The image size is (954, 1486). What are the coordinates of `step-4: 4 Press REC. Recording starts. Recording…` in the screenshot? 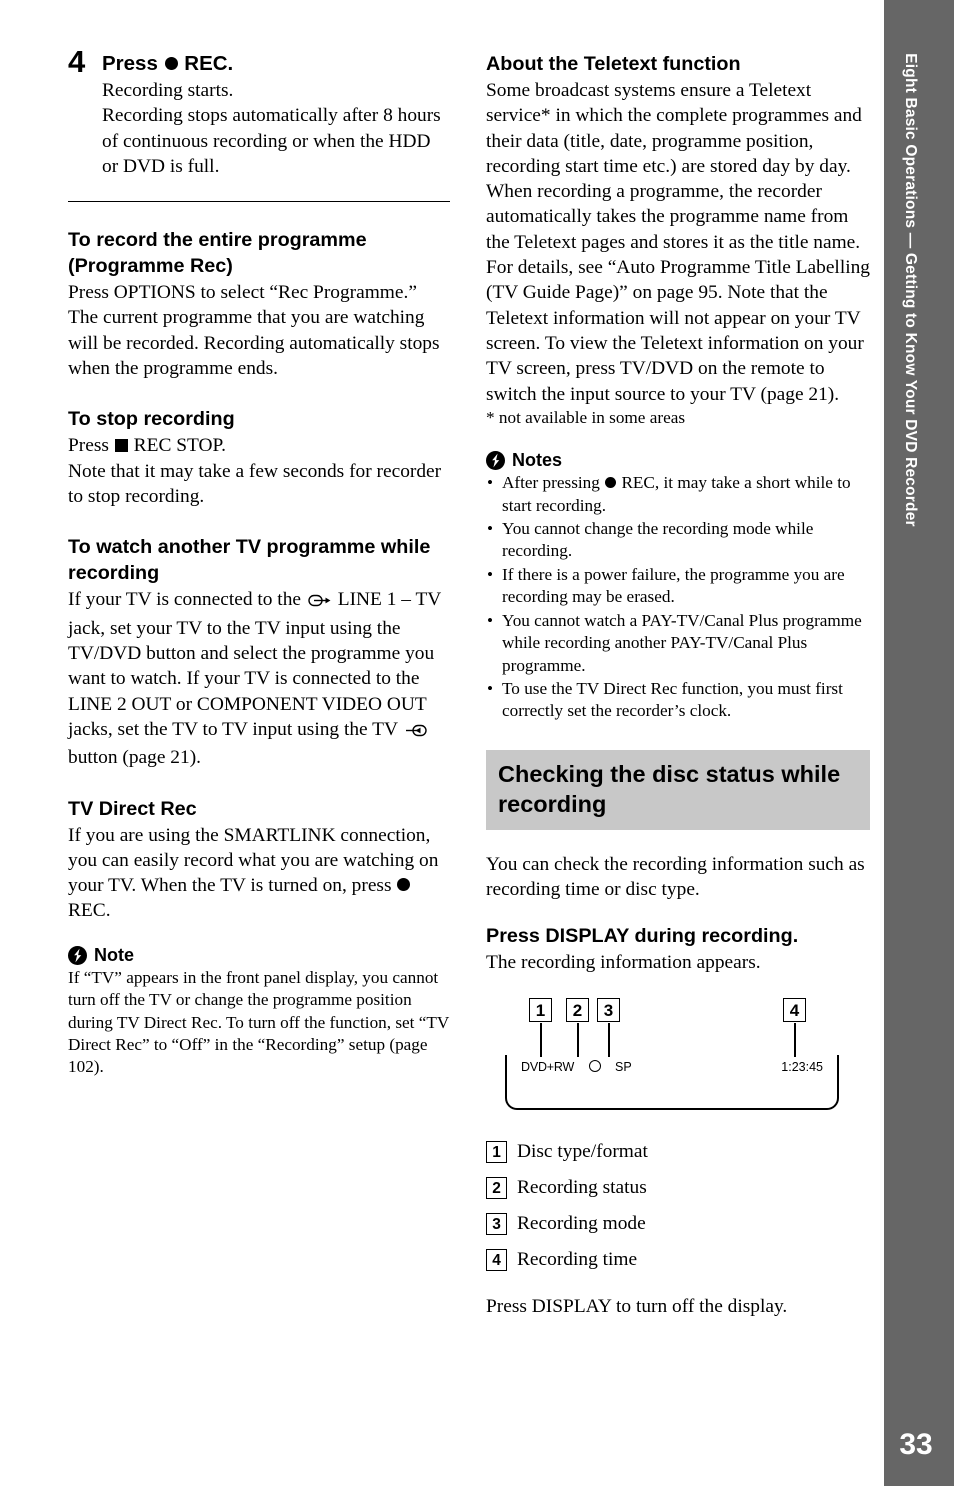 It's located at (259, 112).